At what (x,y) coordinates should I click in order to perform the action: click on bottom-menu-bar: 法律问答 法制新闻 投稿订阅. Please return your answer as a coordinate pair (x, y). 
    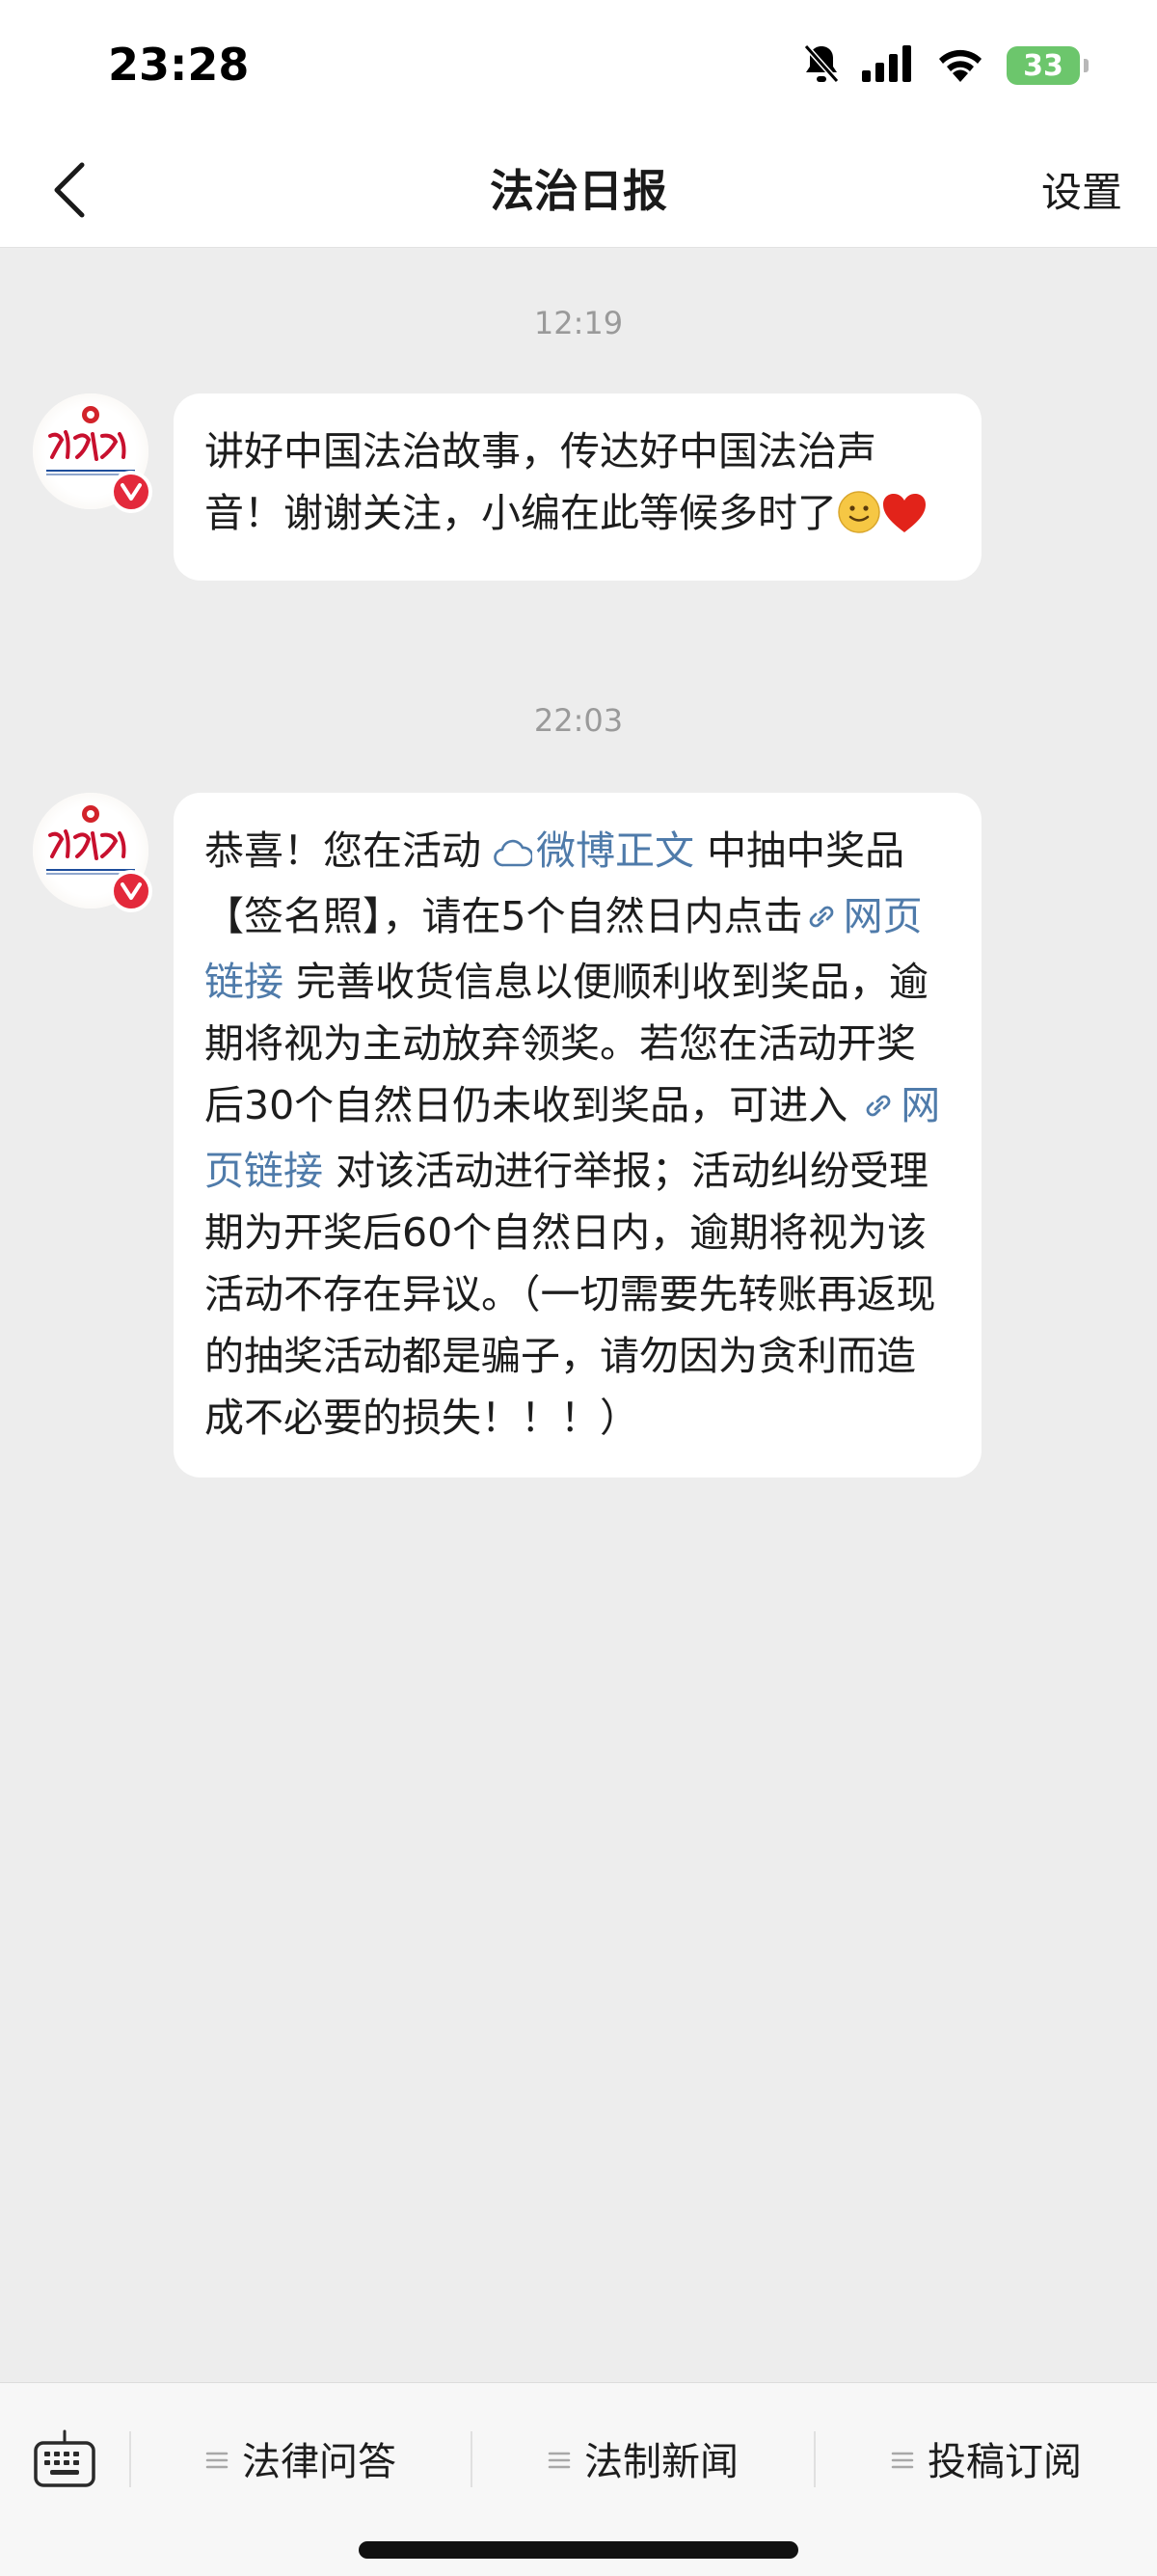
    Looking at the image, I should click on (578, 2479).